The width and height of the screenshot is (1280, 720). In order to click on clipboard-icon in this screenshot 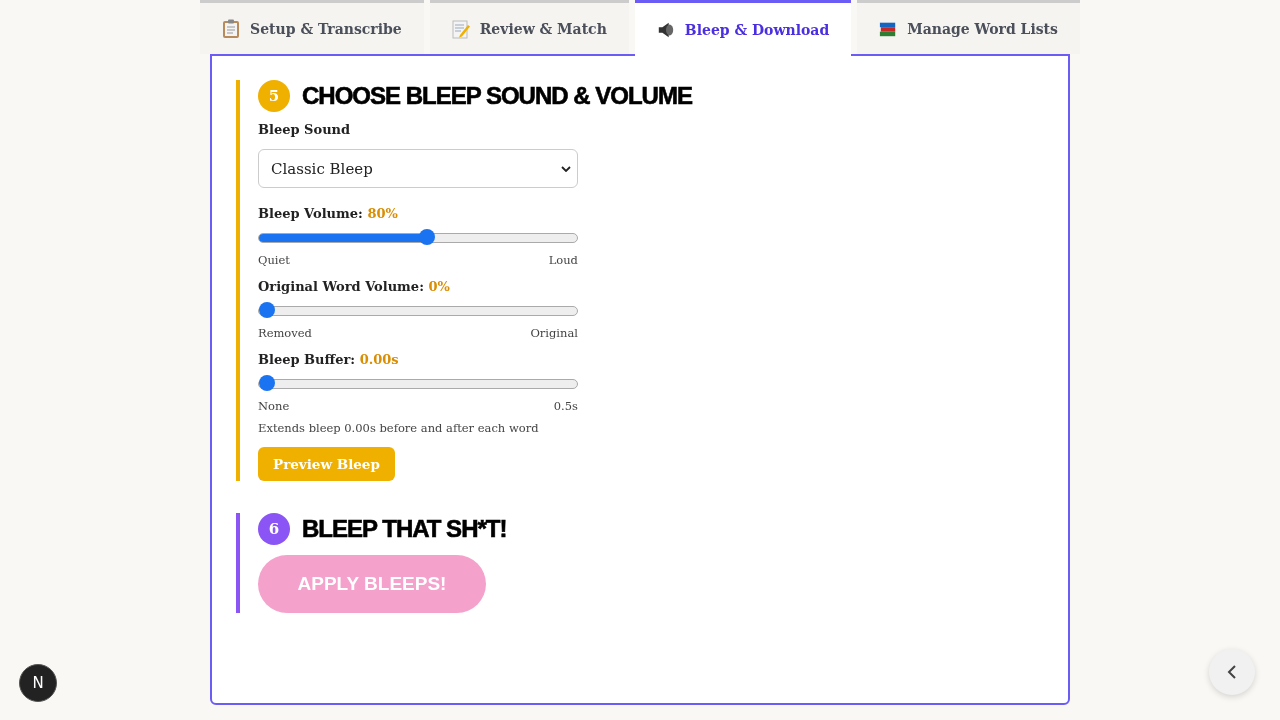, I will do `click(231, 28)`.